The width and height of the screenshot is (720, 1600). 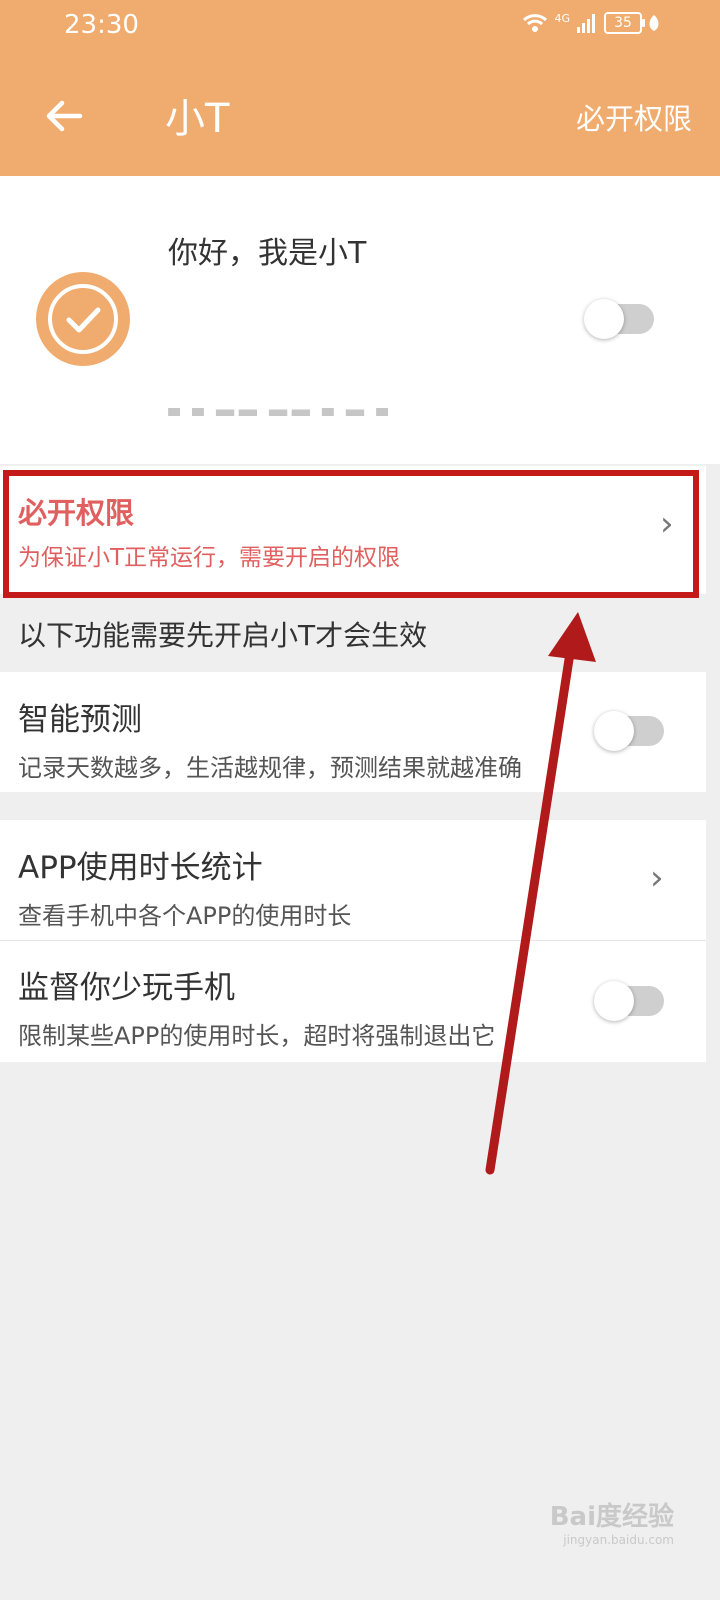 What do you see at coordinates (360, 28) in the screenshot?
I see `status-bar: 23:30 4G 35` at bounding box center [360, 28].